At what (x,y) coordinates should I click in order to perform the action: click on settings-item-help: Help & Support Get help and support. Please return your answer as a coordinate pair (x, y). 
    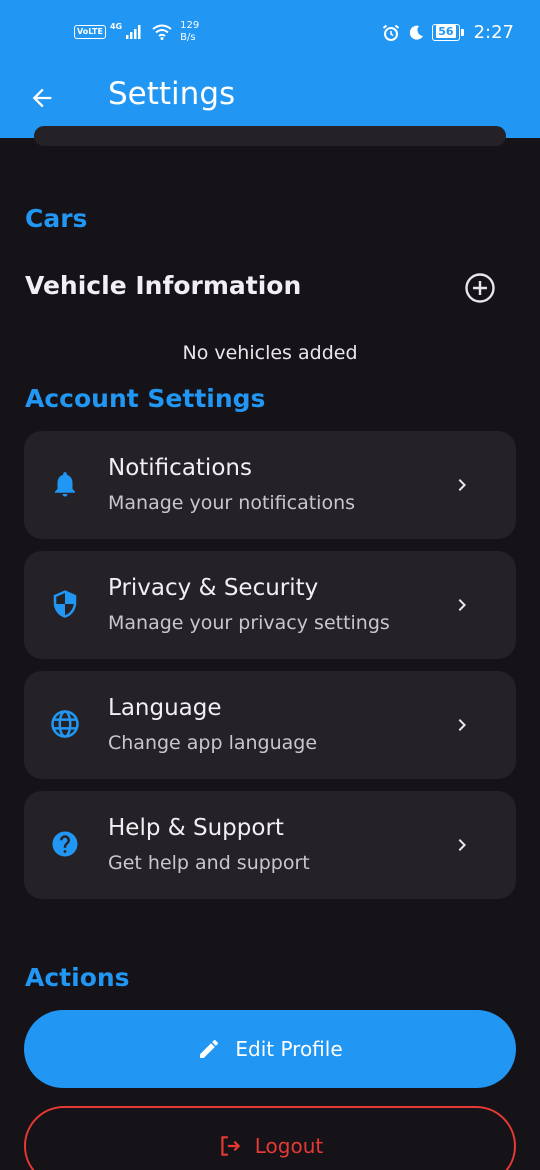
    Looking at the image, I should click on (270, 845).